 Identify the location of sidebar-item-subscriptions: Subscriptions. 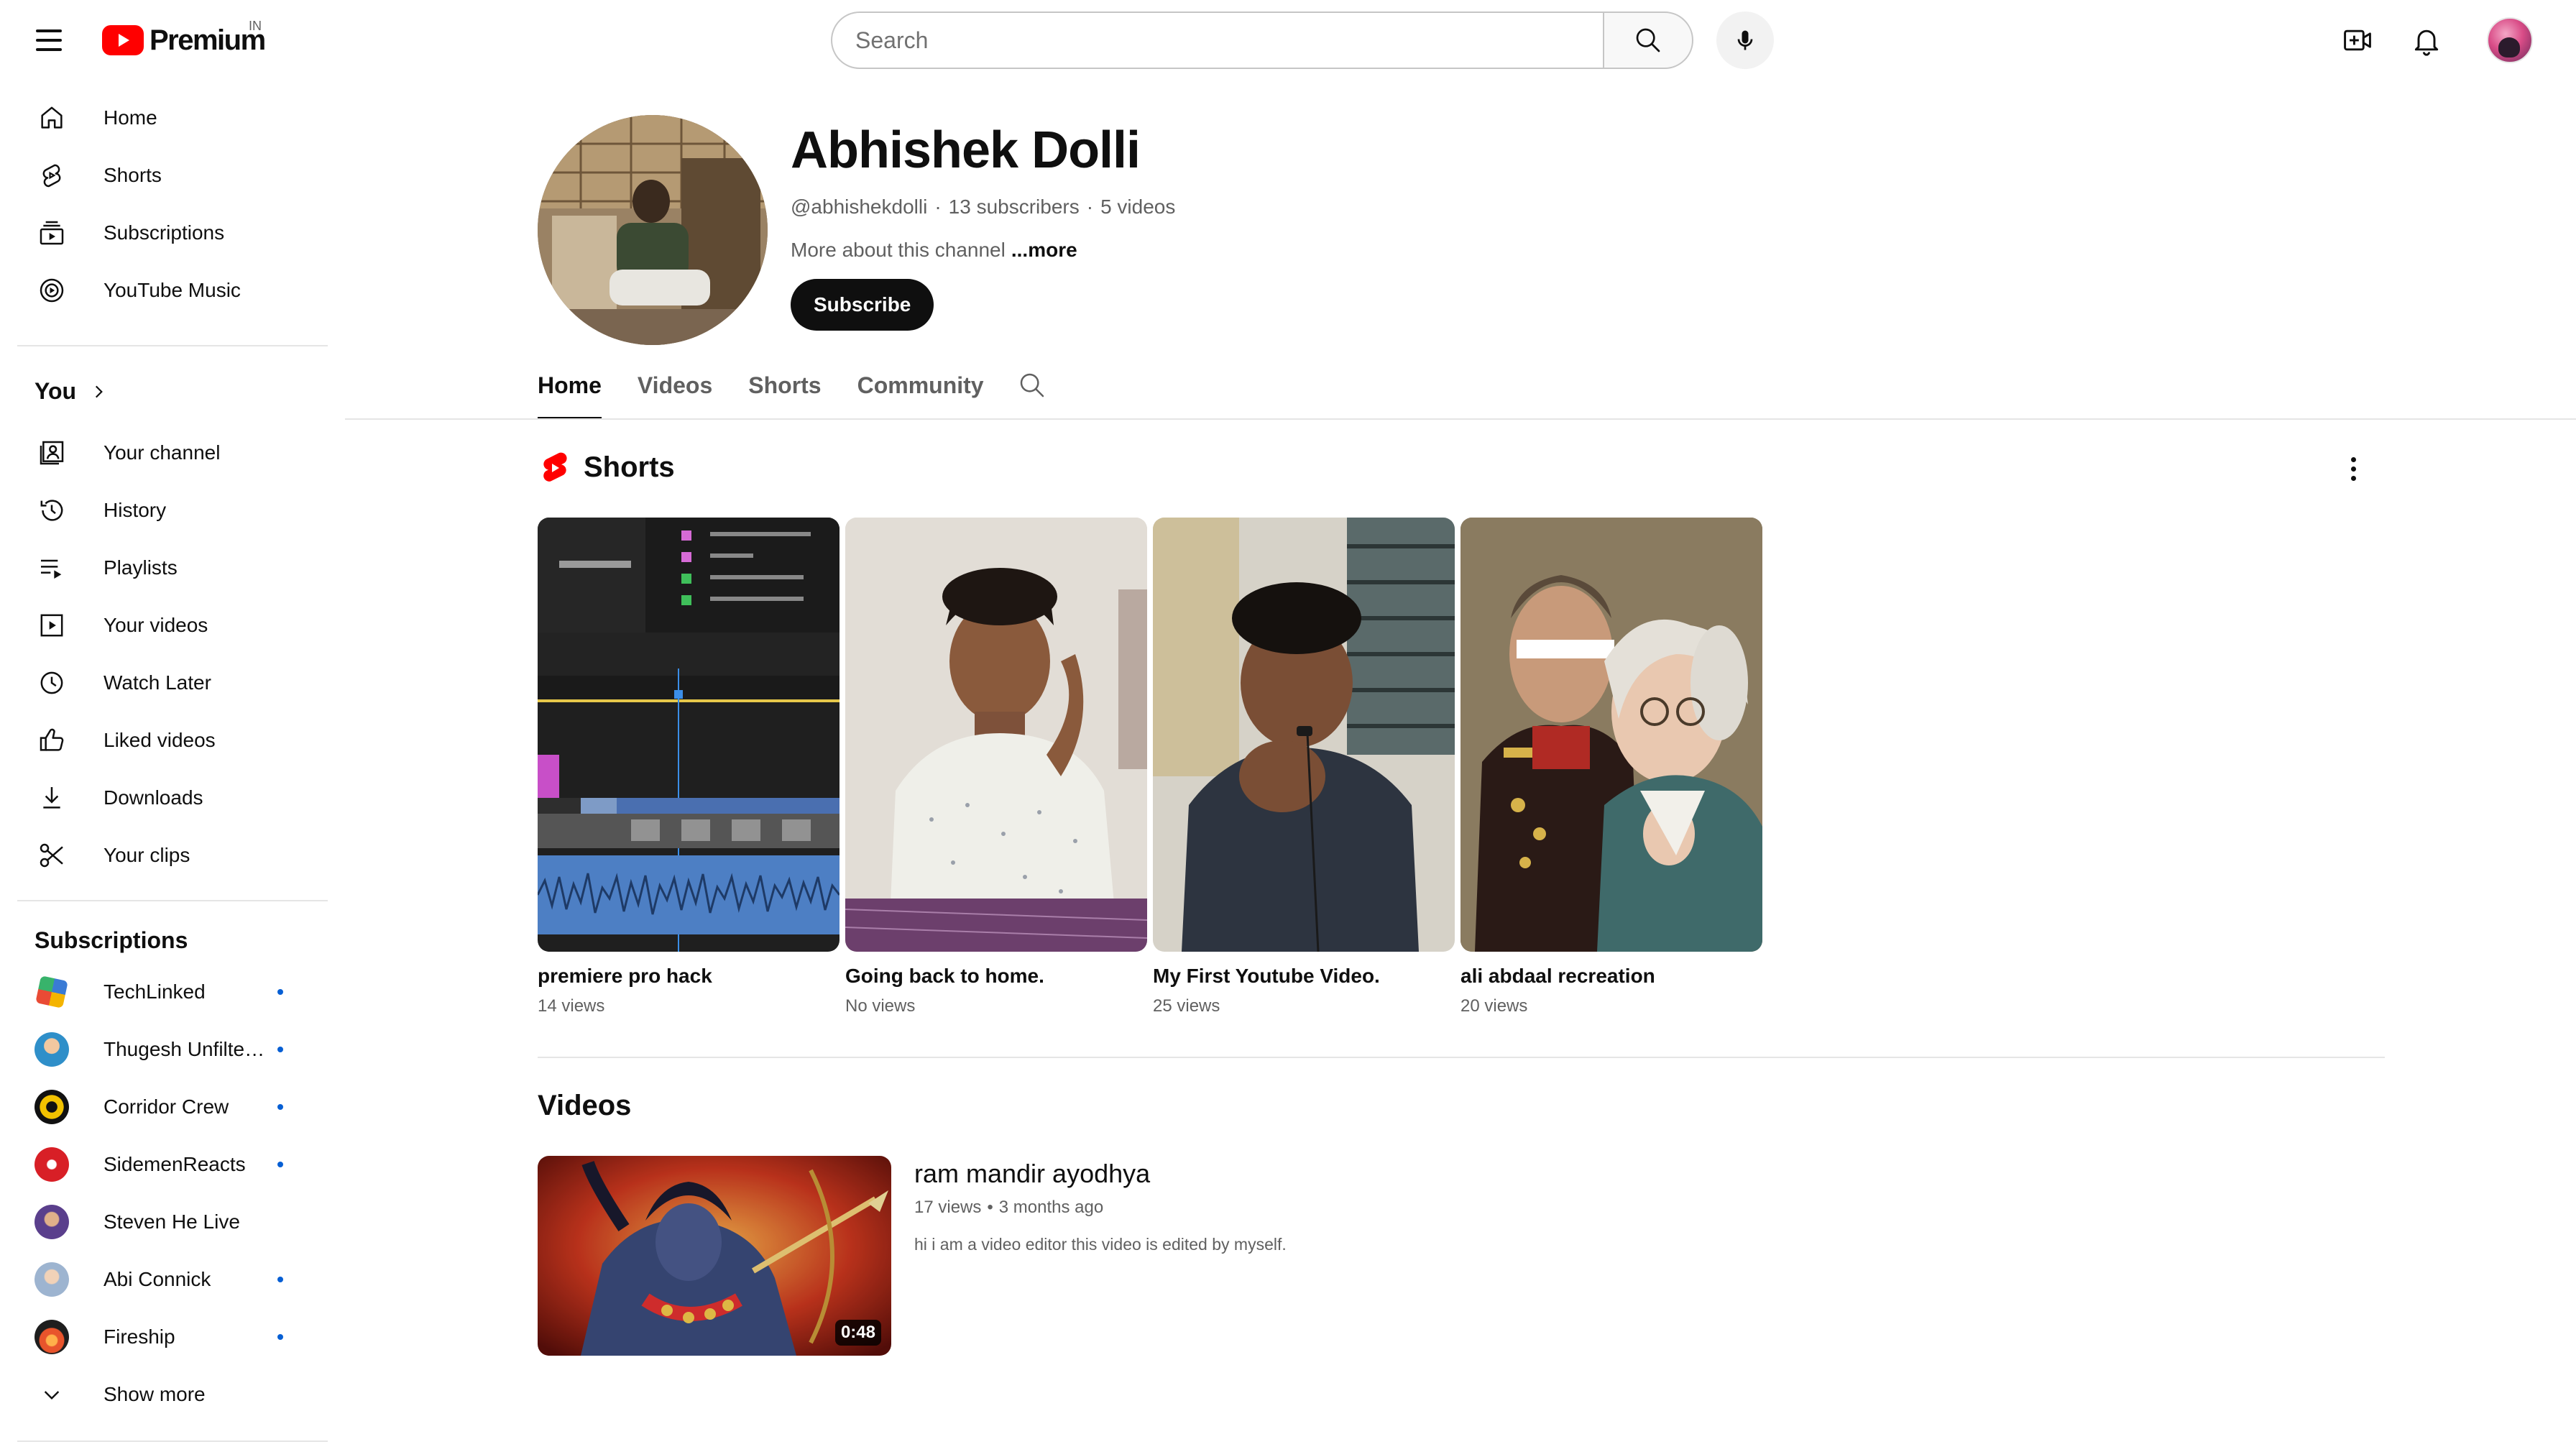
(172, 233).